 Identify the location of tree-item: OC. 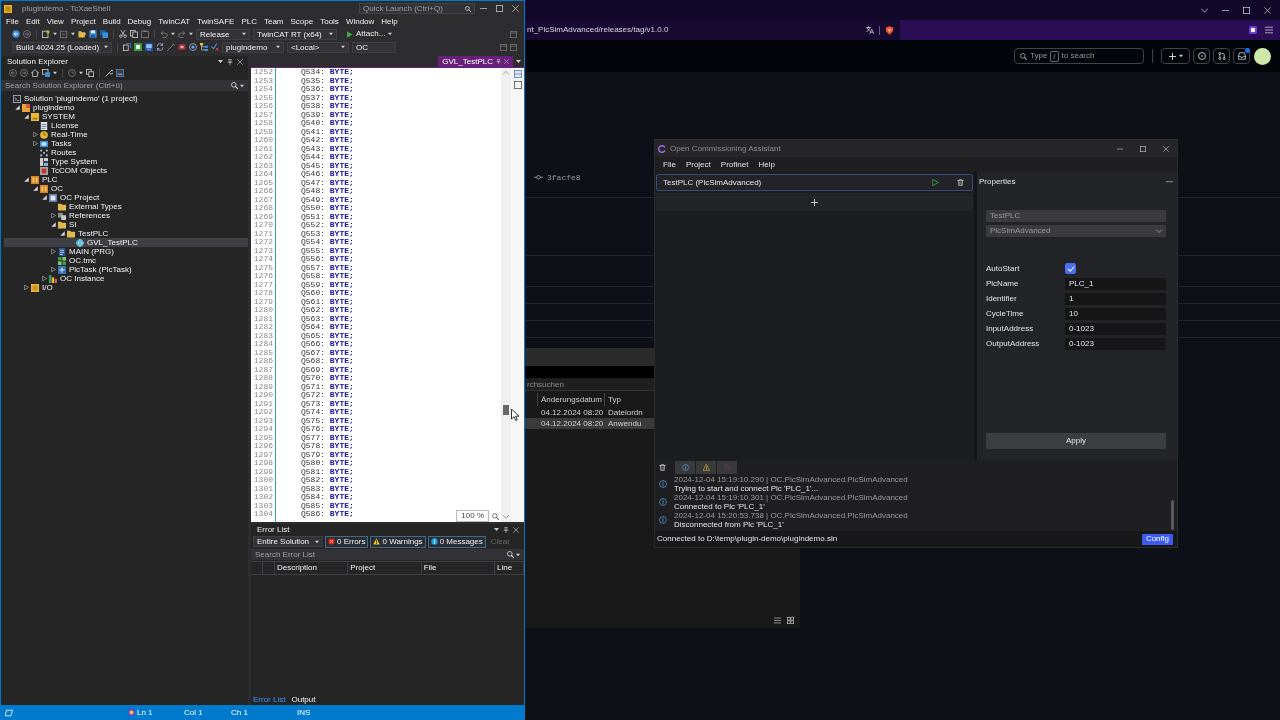
(126, 188).